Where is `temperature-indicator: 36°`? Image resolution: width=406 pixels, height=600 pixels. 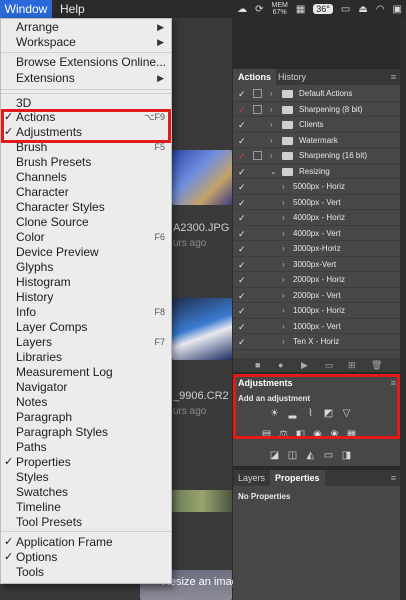 temperature-indicator: 36° is located at coordinates (323, 9).